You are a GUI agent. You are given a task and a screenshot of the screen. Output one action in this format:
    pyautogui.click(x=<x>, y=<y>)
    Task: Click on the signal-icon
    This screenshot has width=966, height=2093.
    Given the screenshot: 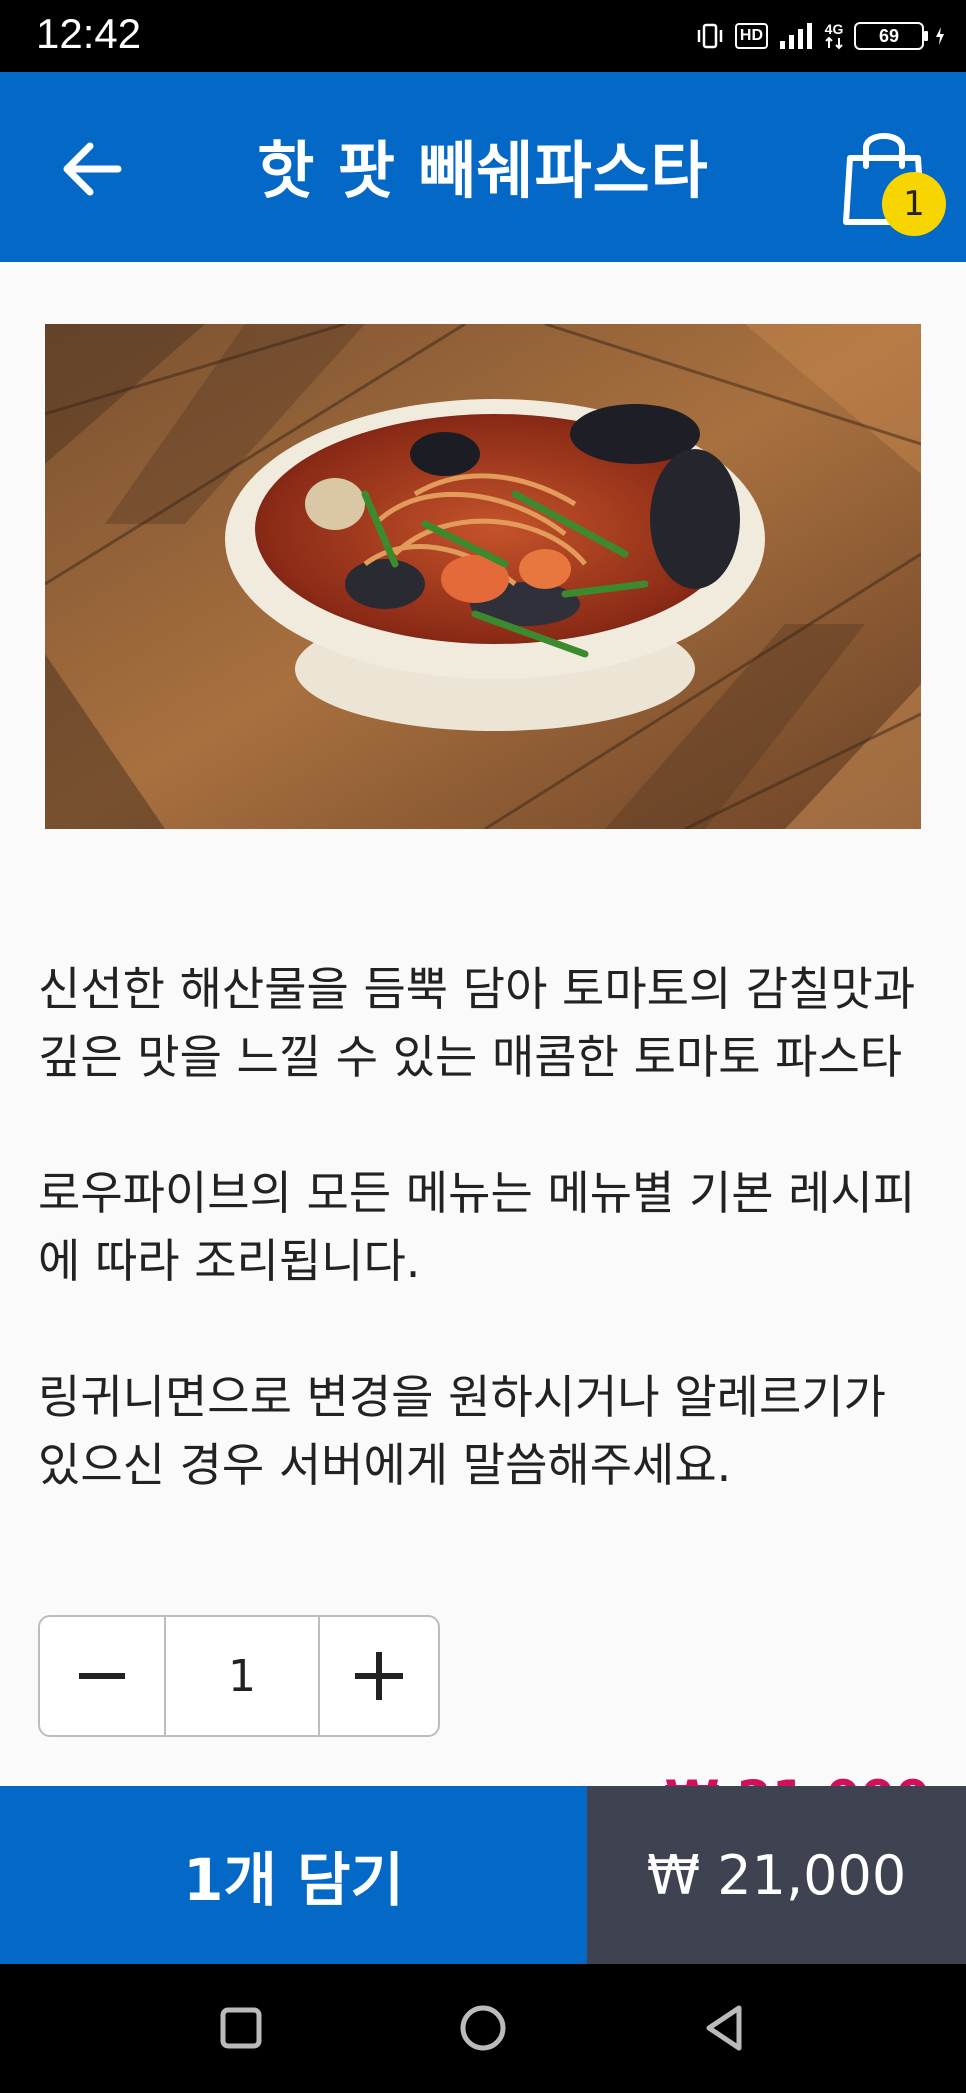 What is the action you would take?
    pyautogui.click(x=796, y=36)
    